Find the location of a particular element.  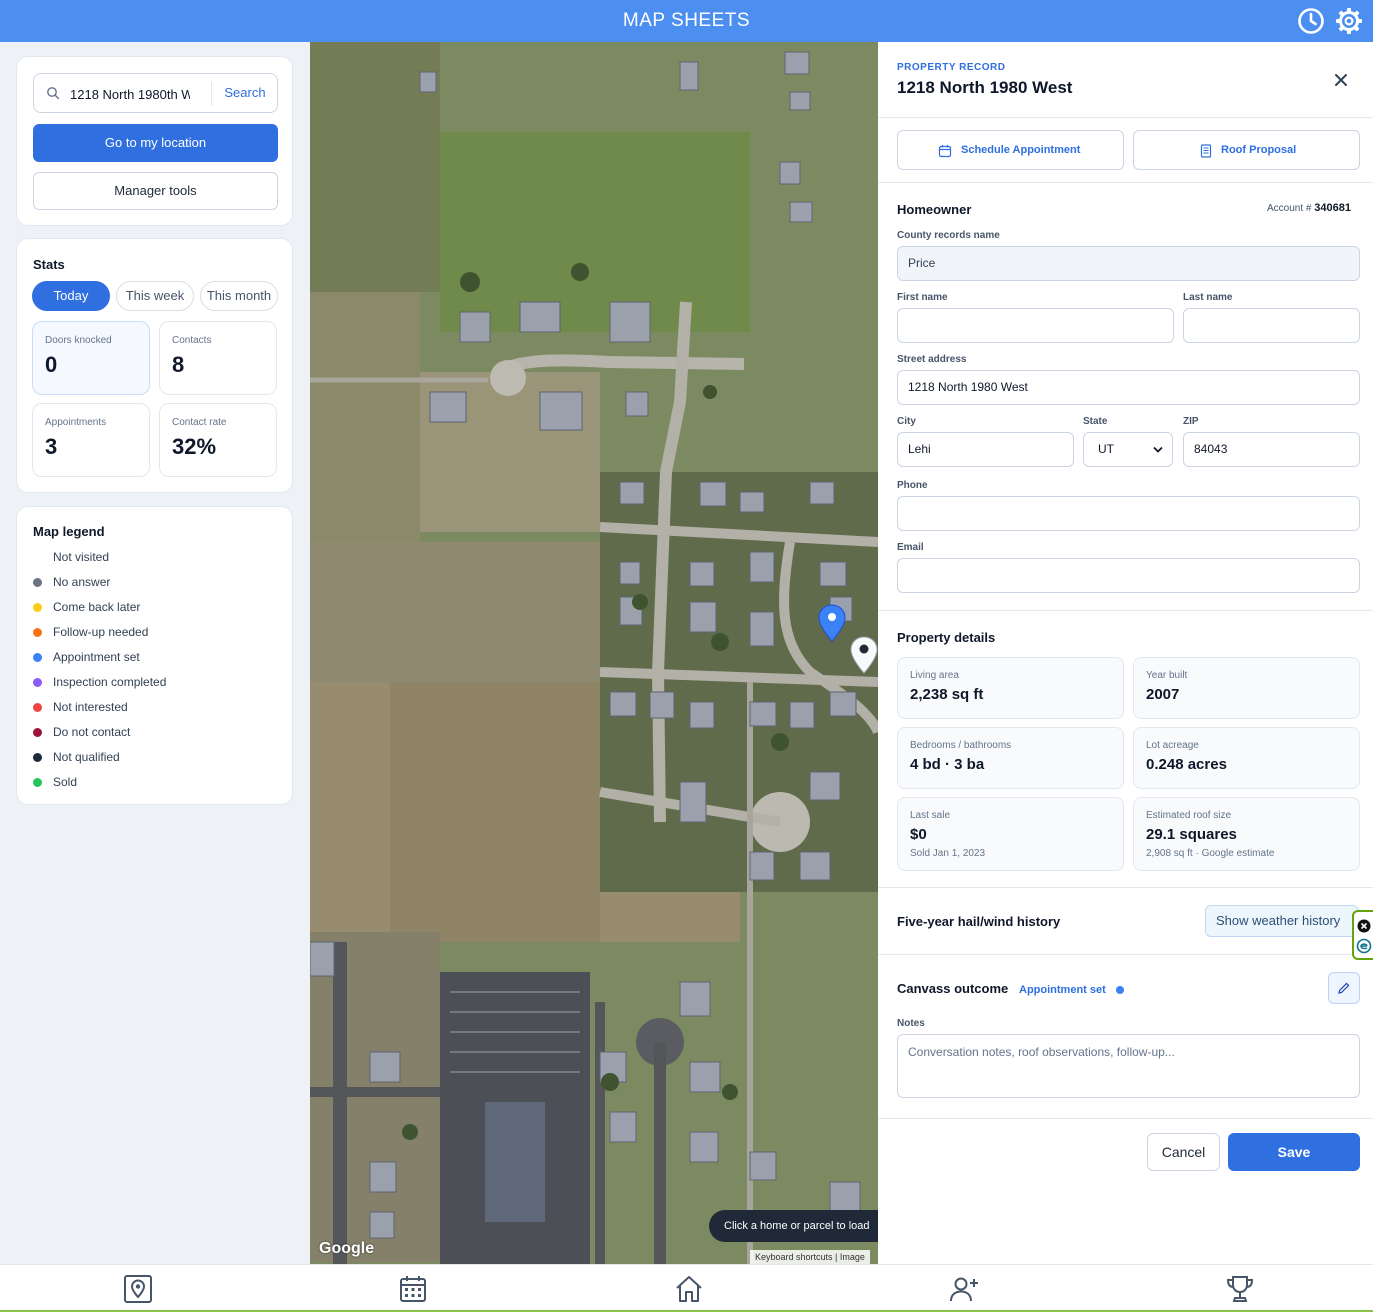

pencil-icon is located at coordinates (1344, 988).